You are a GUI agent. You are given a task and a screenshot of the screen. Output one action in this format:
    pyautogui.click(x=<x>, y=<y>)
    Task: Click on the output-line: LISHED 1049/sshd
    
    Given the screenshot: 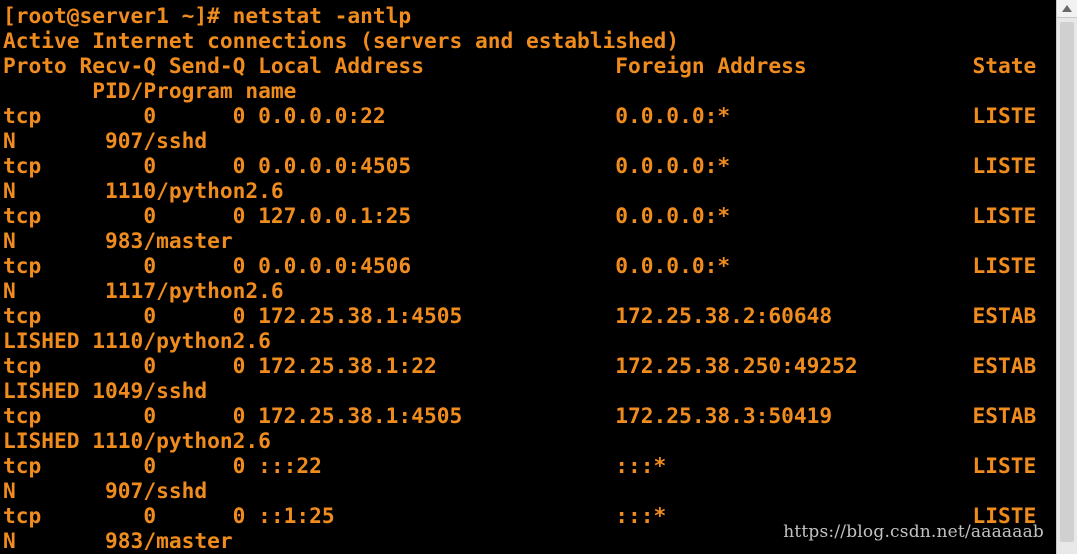 What is the action you would take?
    pyautogui.click(x=105, y=390)
    